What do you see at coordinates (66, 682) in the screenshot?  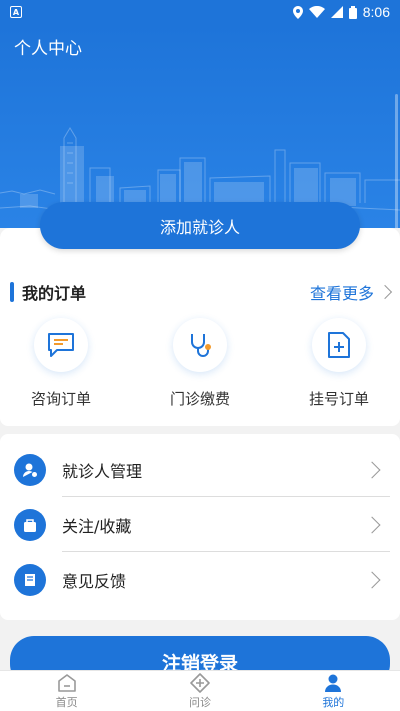 I see `home-icon` at bounding box center [66, 682].